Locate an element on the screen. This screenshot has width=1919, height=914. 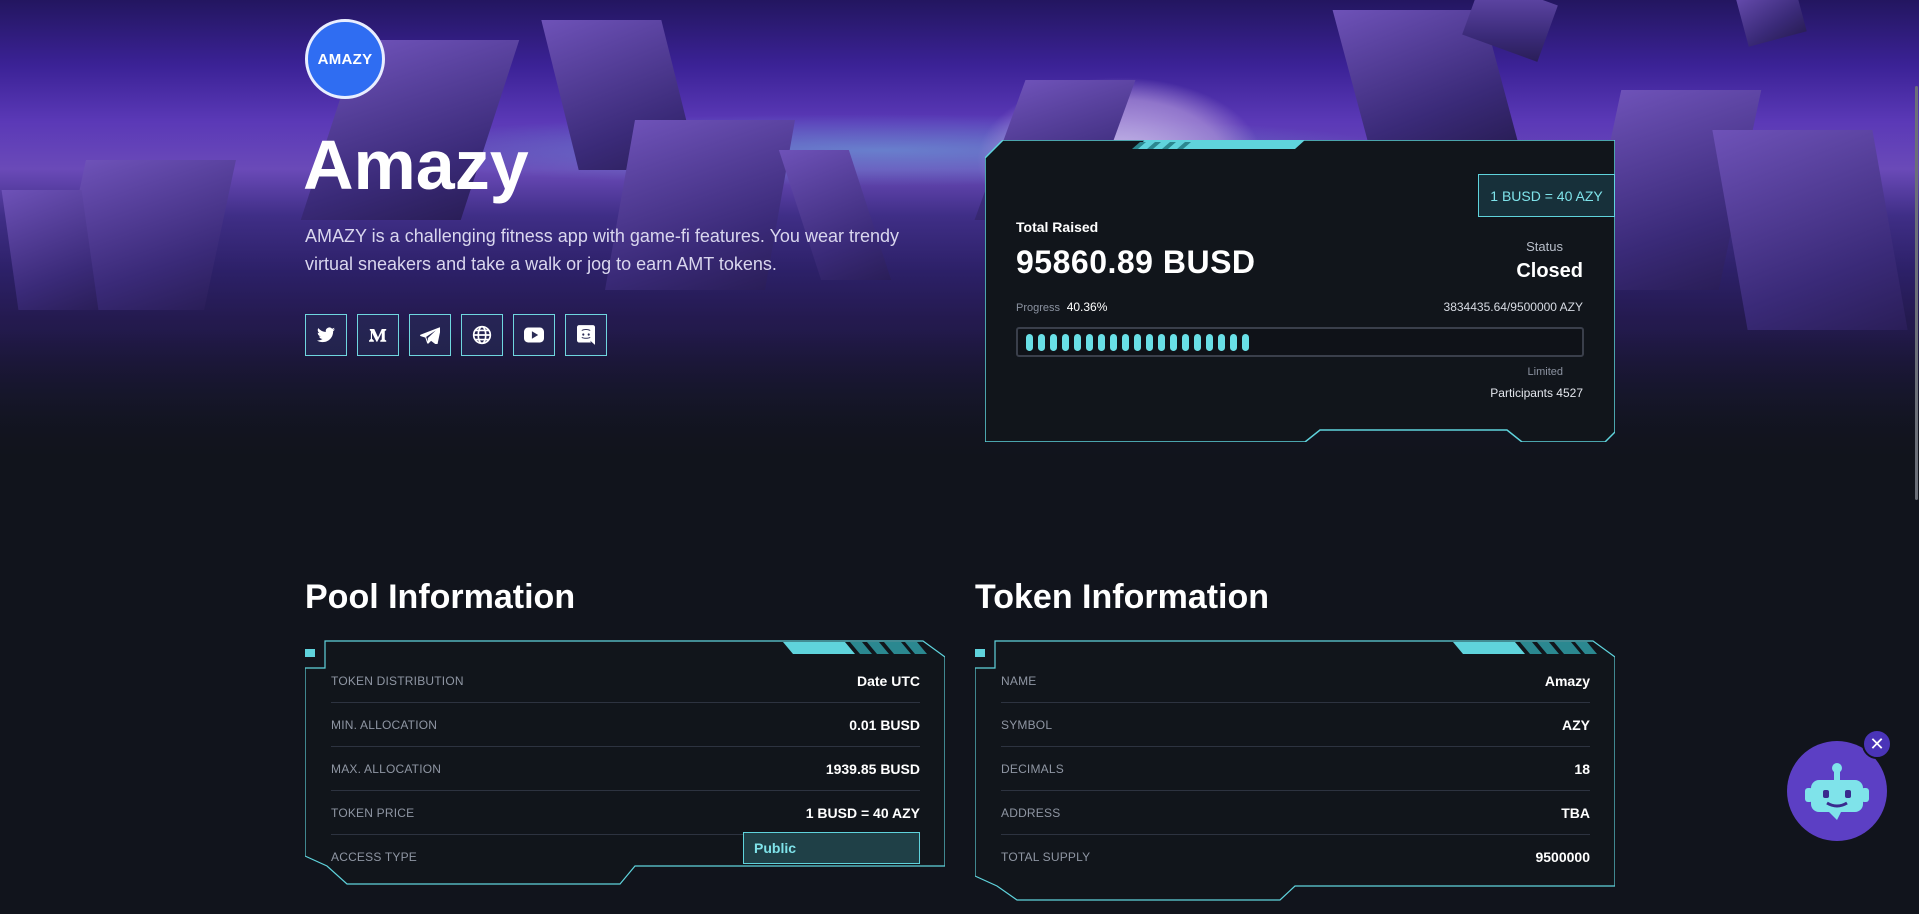
info-row: TOTAL SUPPLY 9500000 is located at coordinates (1295, 857).